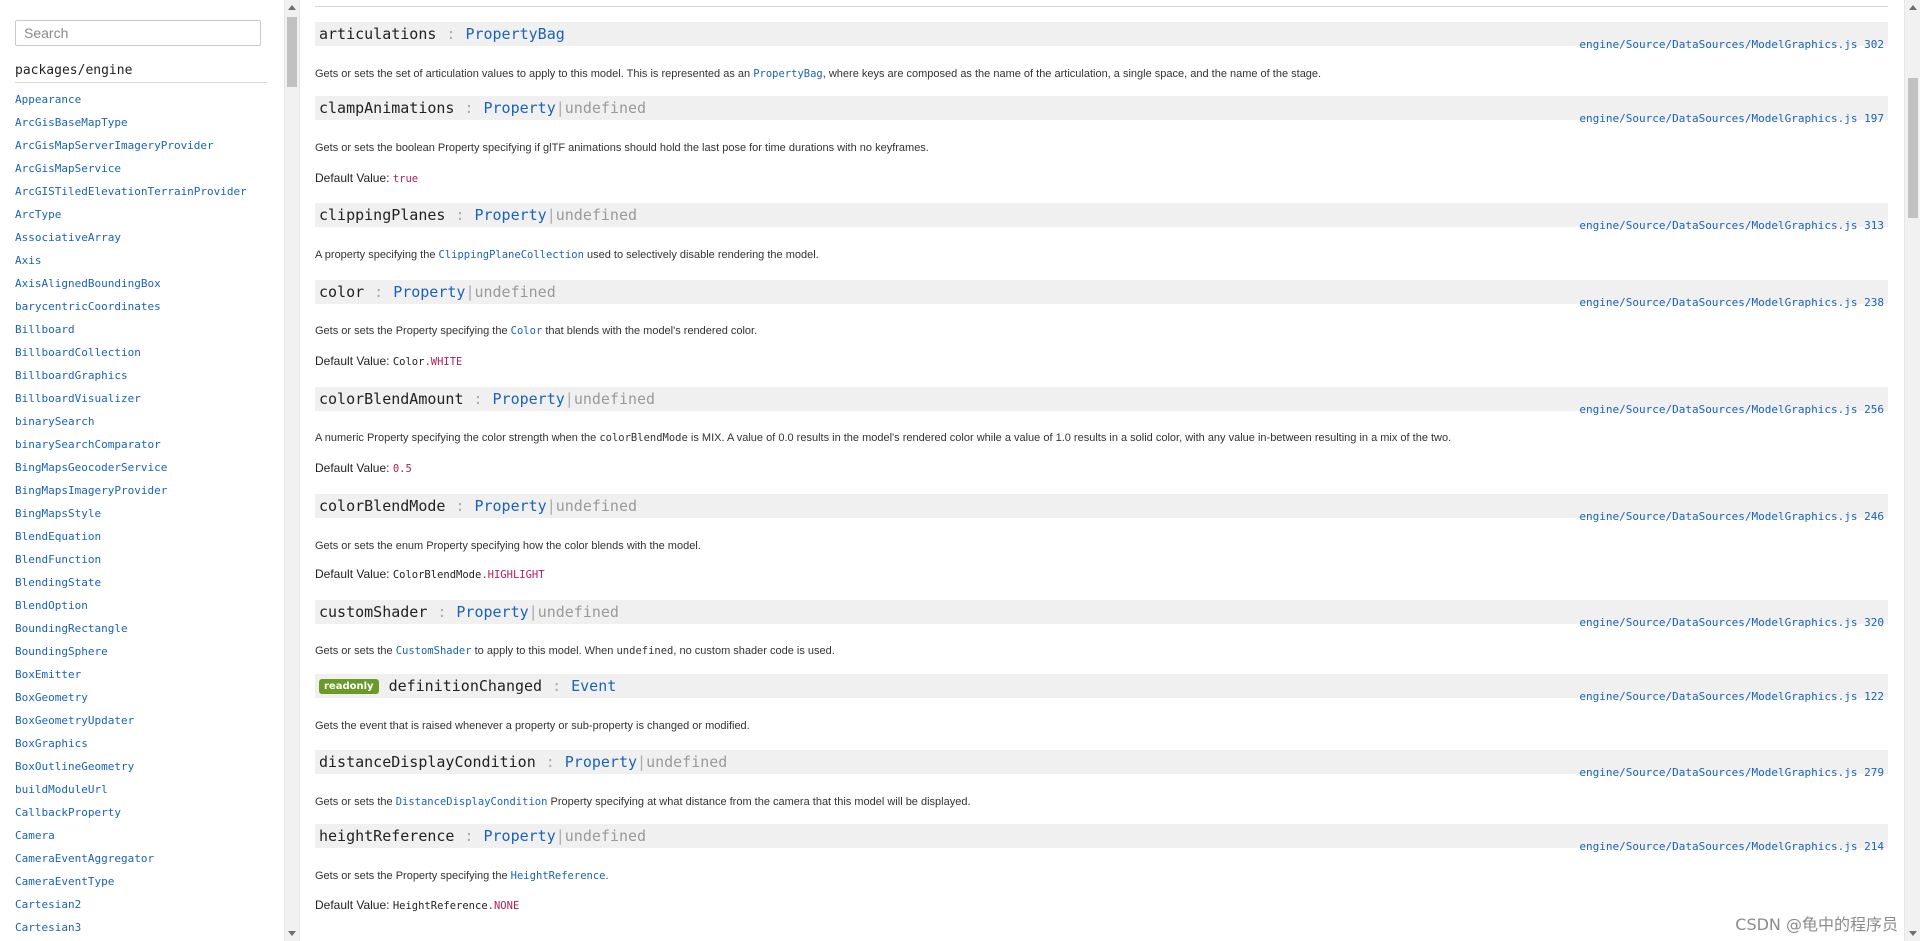  What do you see at coordinates (131, 467) in the screenshot?
I see `sidebar-item: BingMapsGeocoderService` at bounding box center [131, 467].